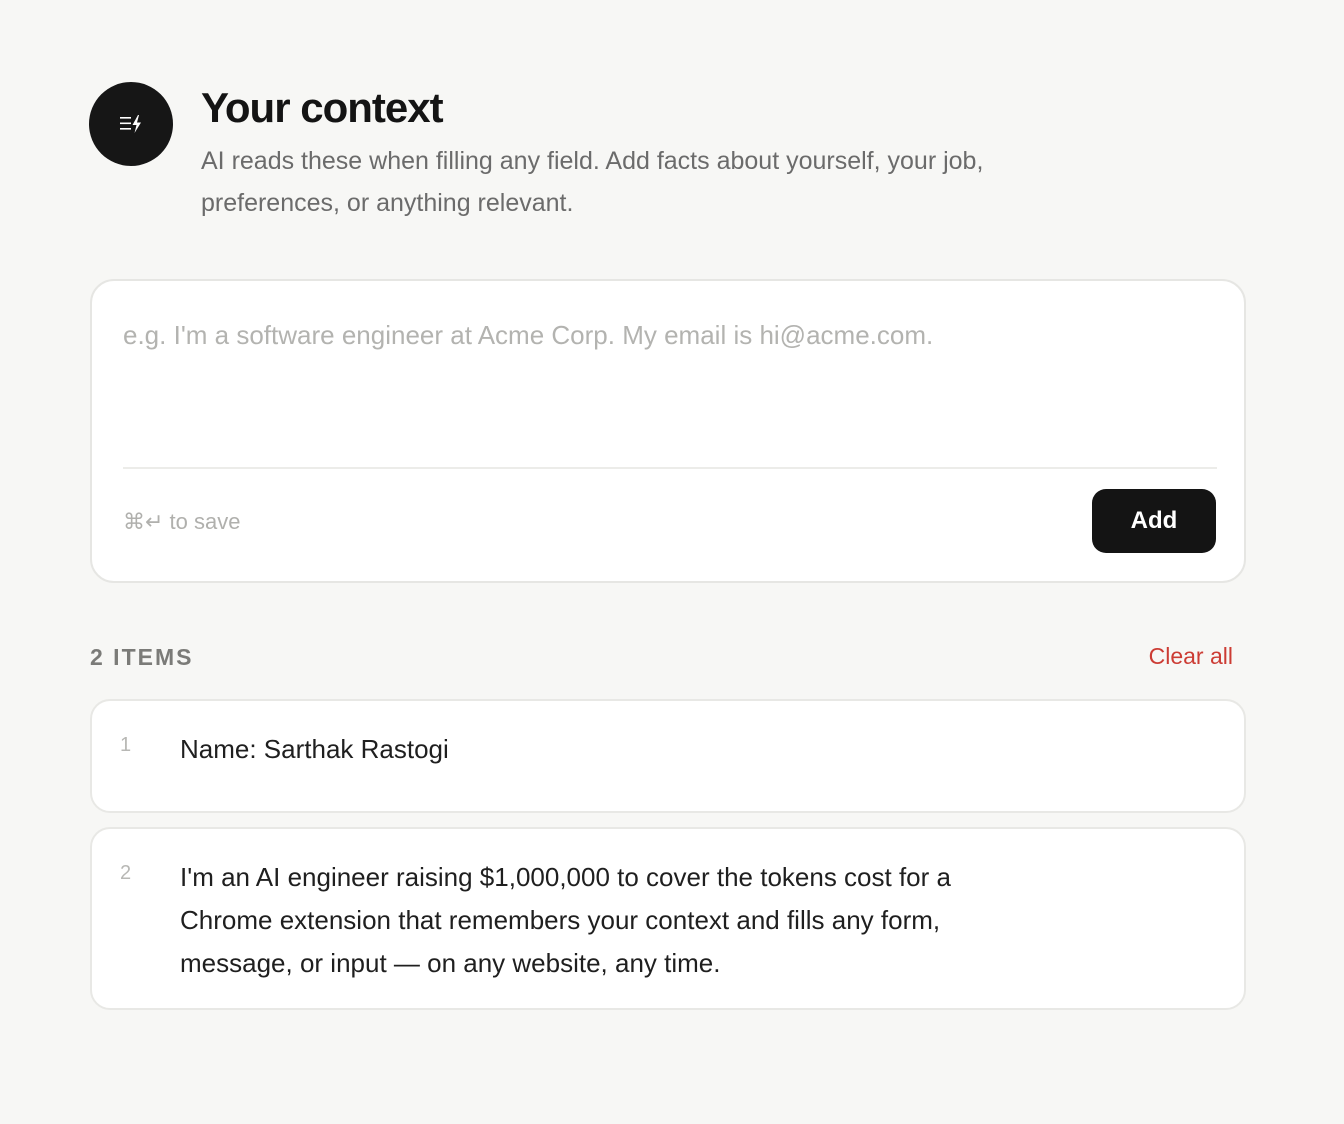  What do you see at coordinates (126, 873) in the screenshot?
I see `context-item-number: 2` at bounding box center [126, 873].